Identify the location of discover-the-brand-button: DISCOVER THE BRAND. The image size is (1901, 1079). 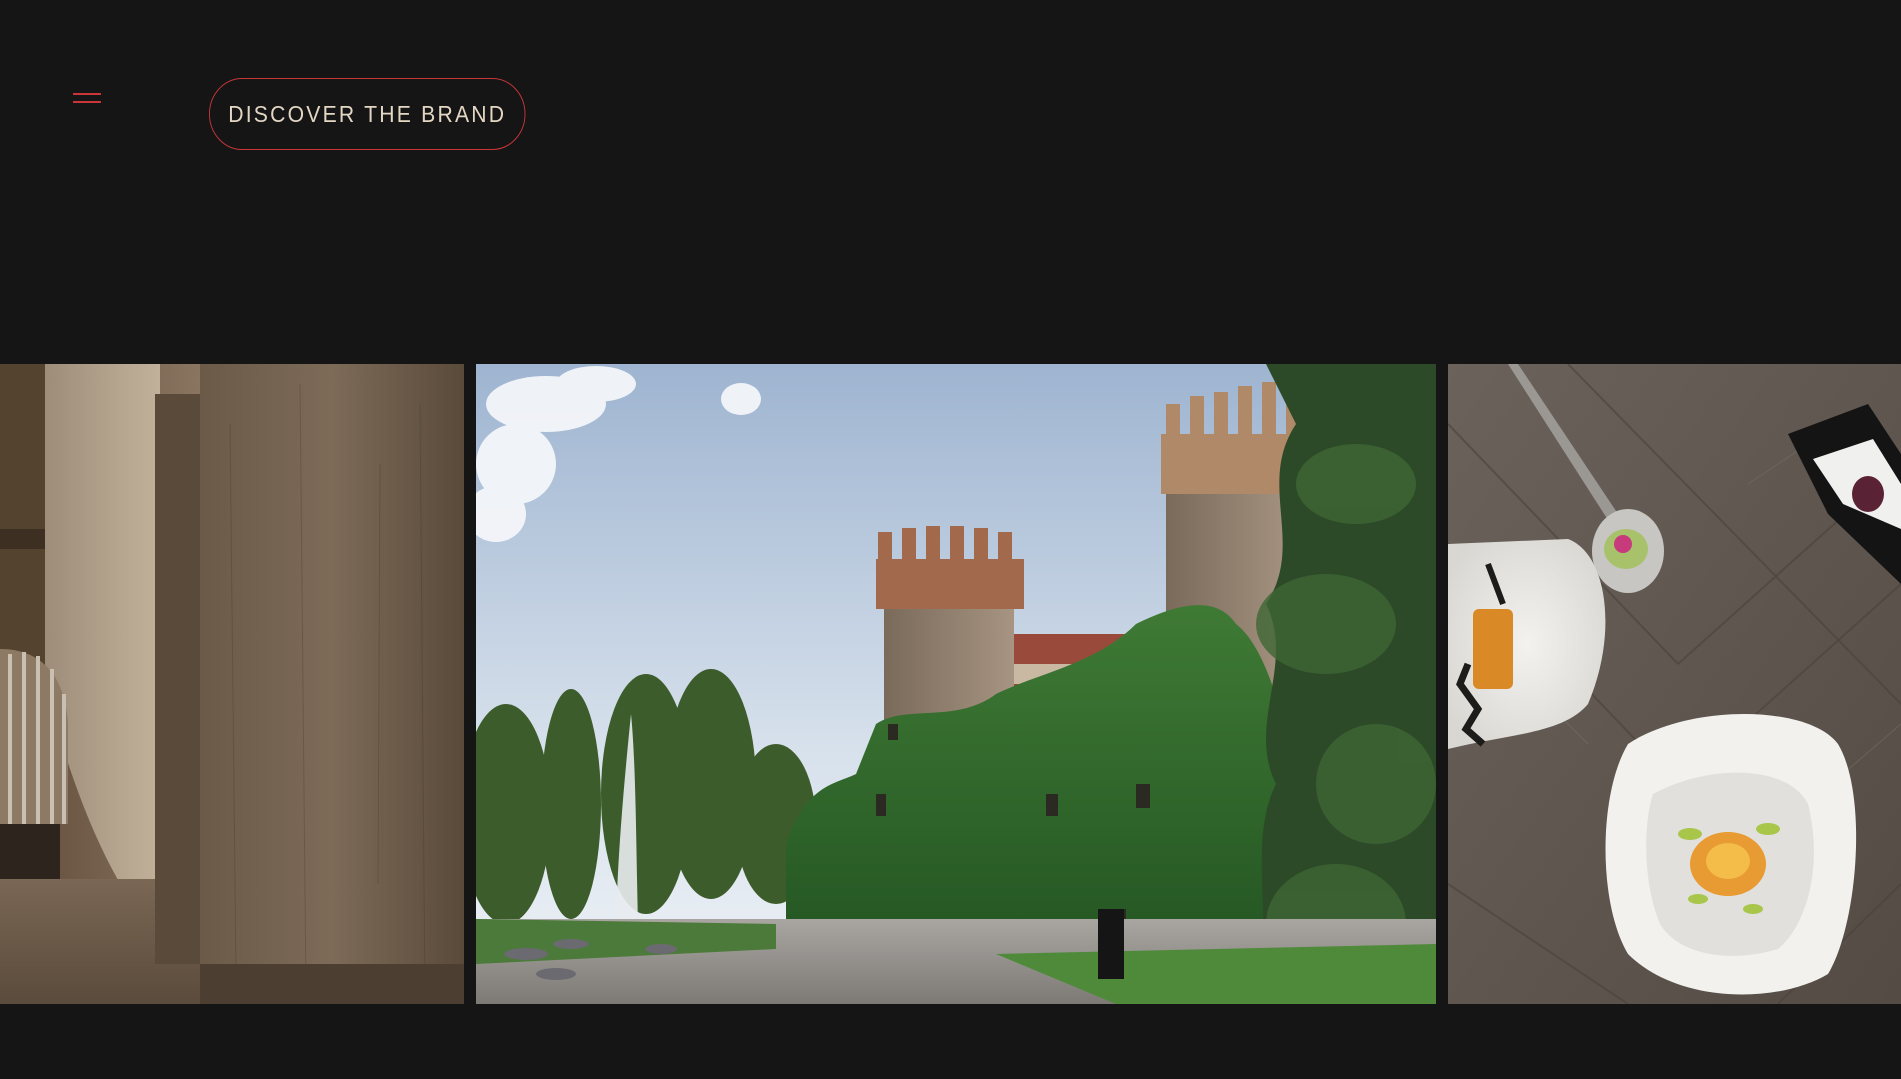
(367, 114).